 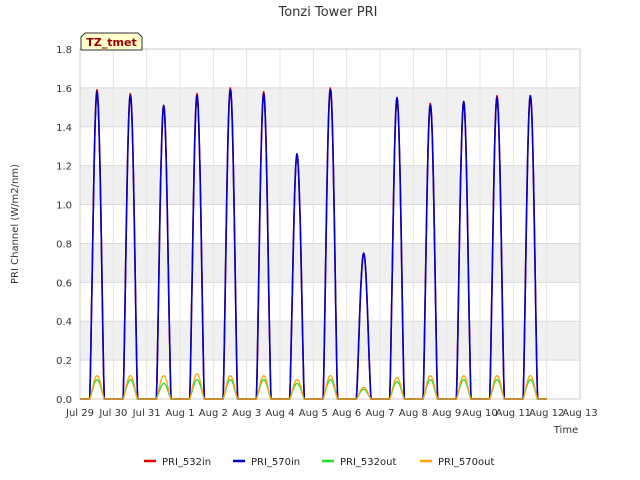 What do you see at coordinates (346, 413) in the screenshot?
I see `x-tick-label: Aug 6` at bounding box center [346, 413].